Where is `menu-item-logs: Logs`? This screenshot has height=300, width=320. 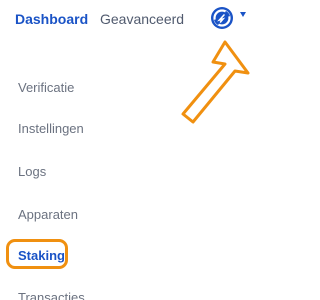 menu-item-logs: Logs is located at coordinates (32, 172).